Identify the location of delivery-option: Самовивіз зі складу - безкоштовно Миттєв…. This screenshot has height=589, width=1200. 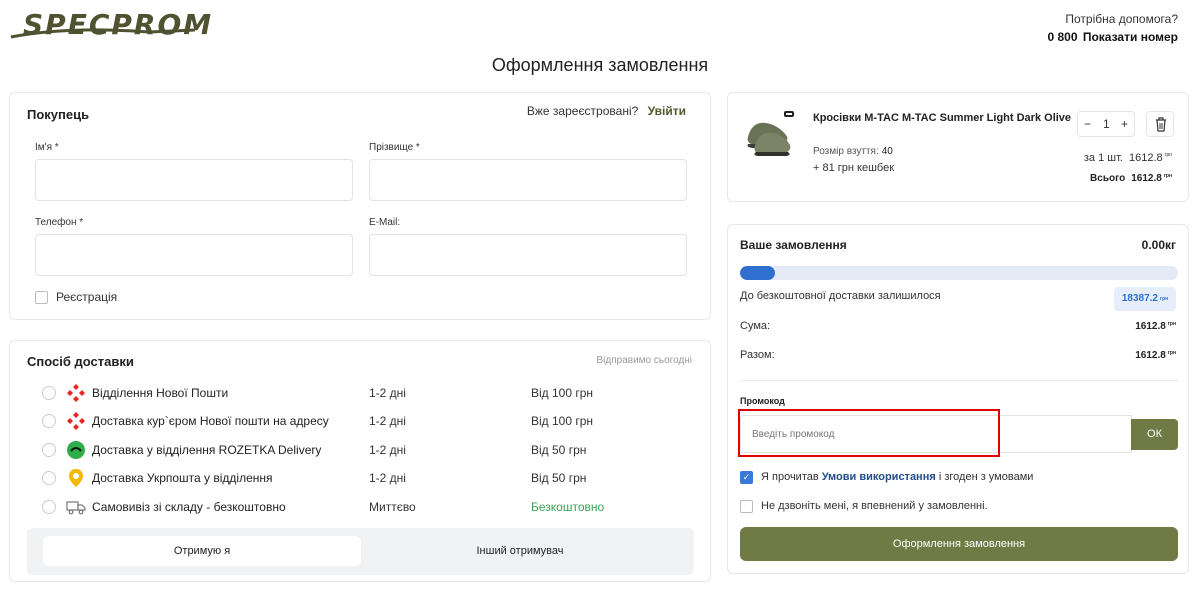
(360, 507).